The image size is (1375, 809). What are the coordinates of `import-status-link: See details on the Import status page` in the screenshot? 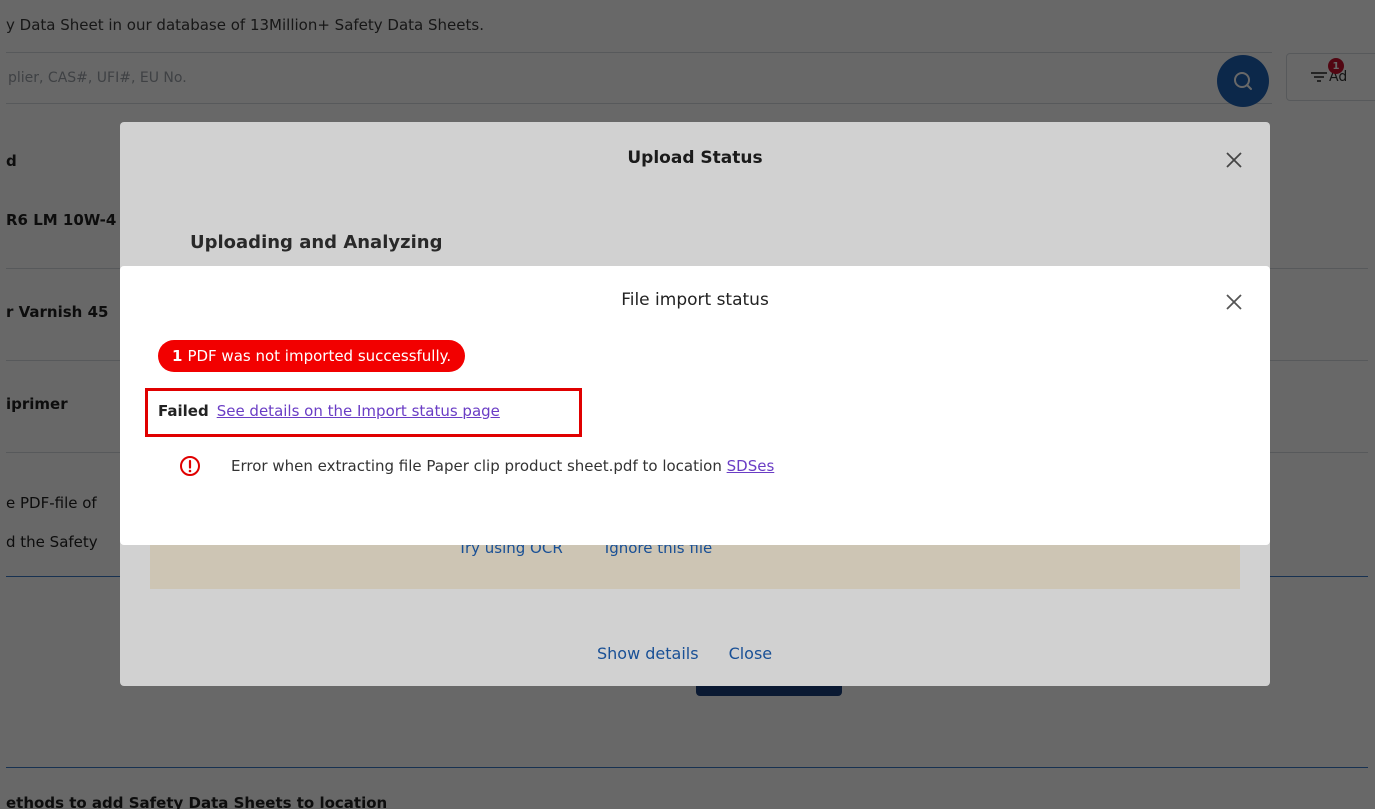 It's located at (358, 411).